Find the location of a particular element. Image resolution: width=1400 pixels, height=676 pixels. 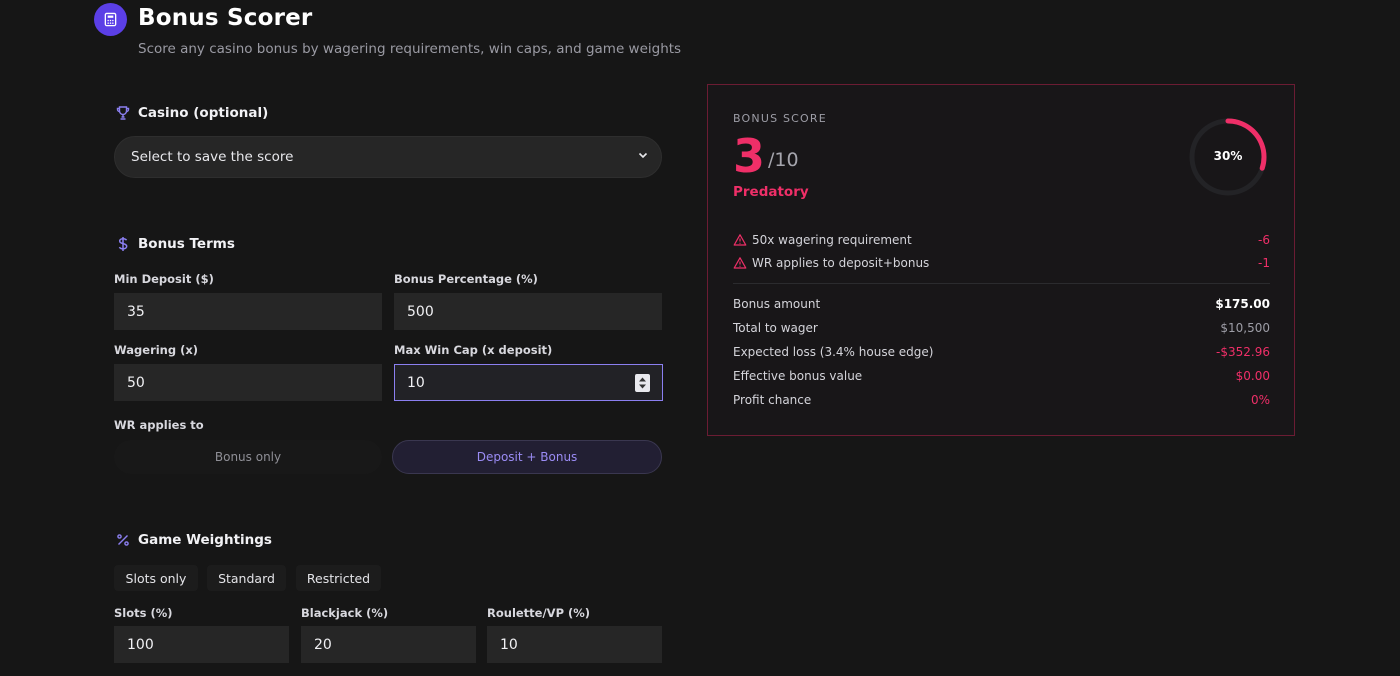

divider is located at coordinates (1001, 283).